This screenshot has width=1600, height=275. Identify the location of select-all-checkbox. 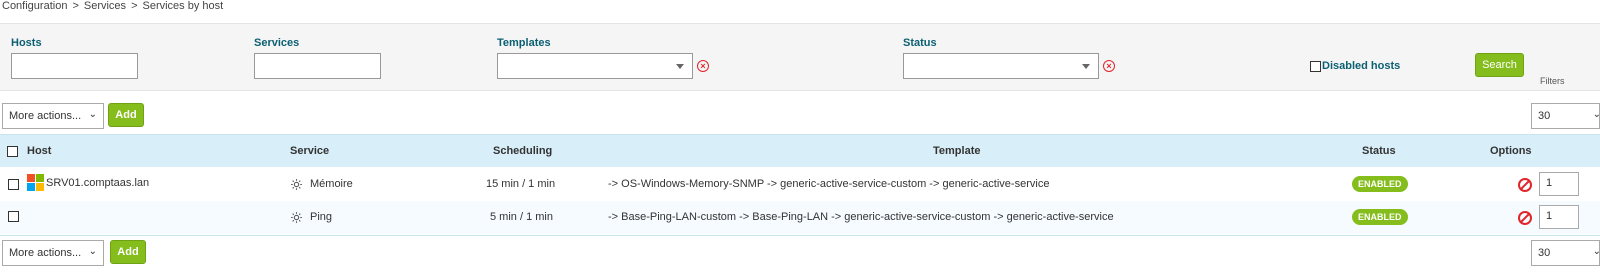
(12, 151).